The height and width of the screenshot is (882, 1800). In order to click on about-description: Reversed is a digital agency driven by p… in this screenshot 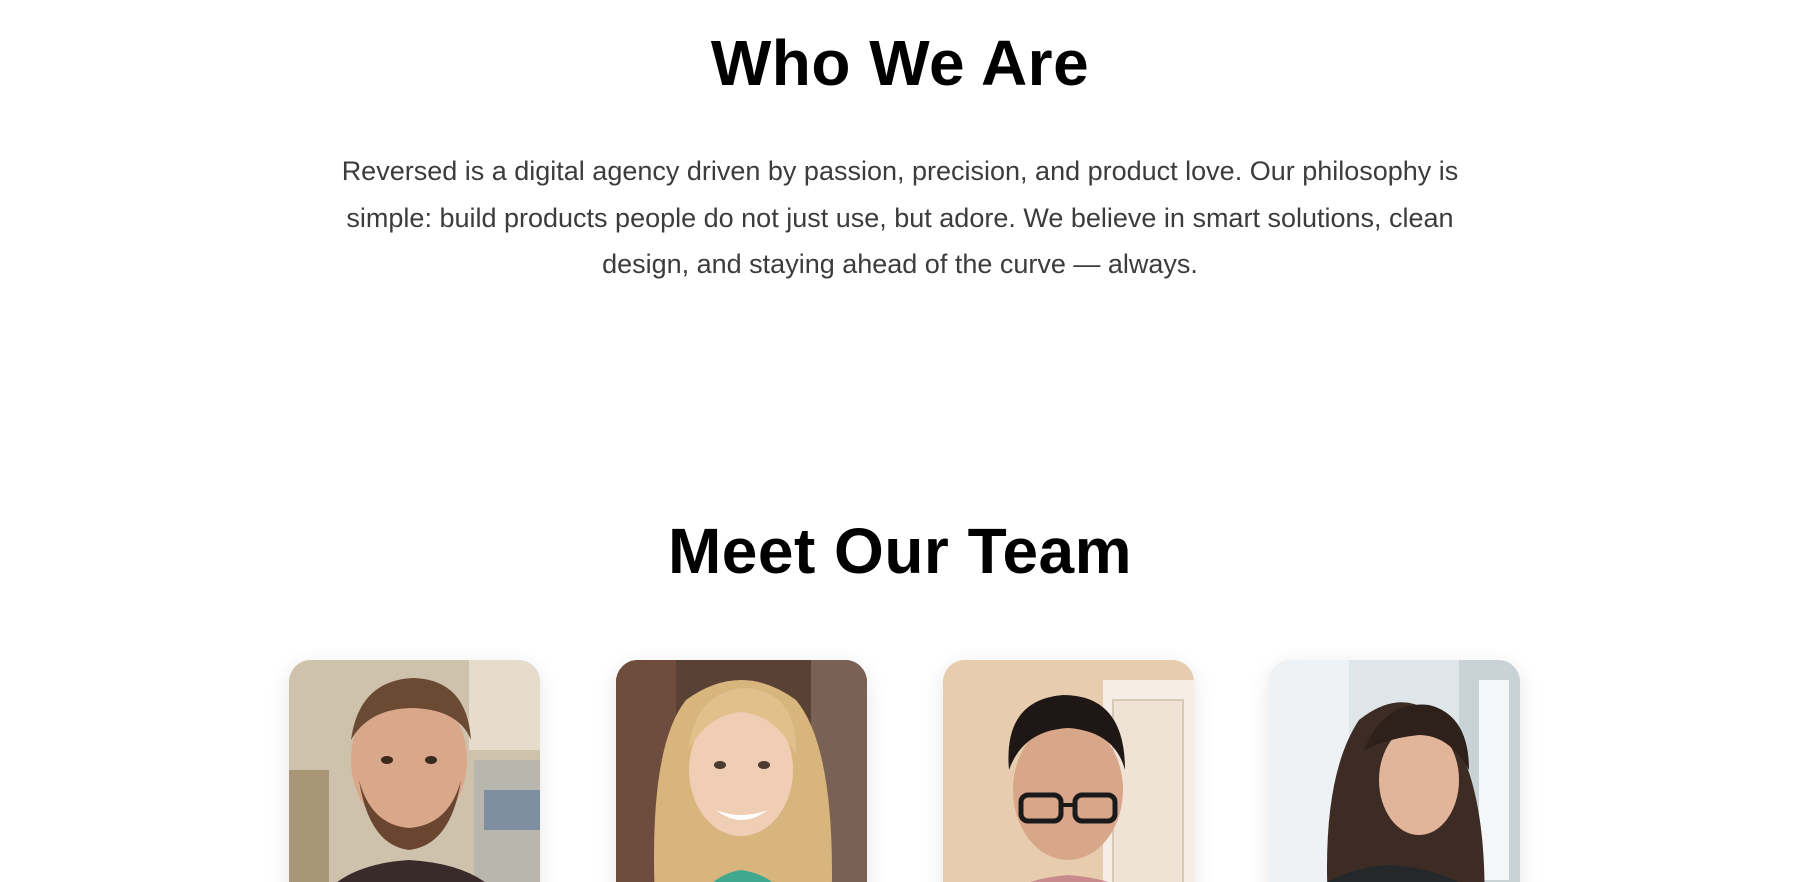, I will do `click(900, 217)`.